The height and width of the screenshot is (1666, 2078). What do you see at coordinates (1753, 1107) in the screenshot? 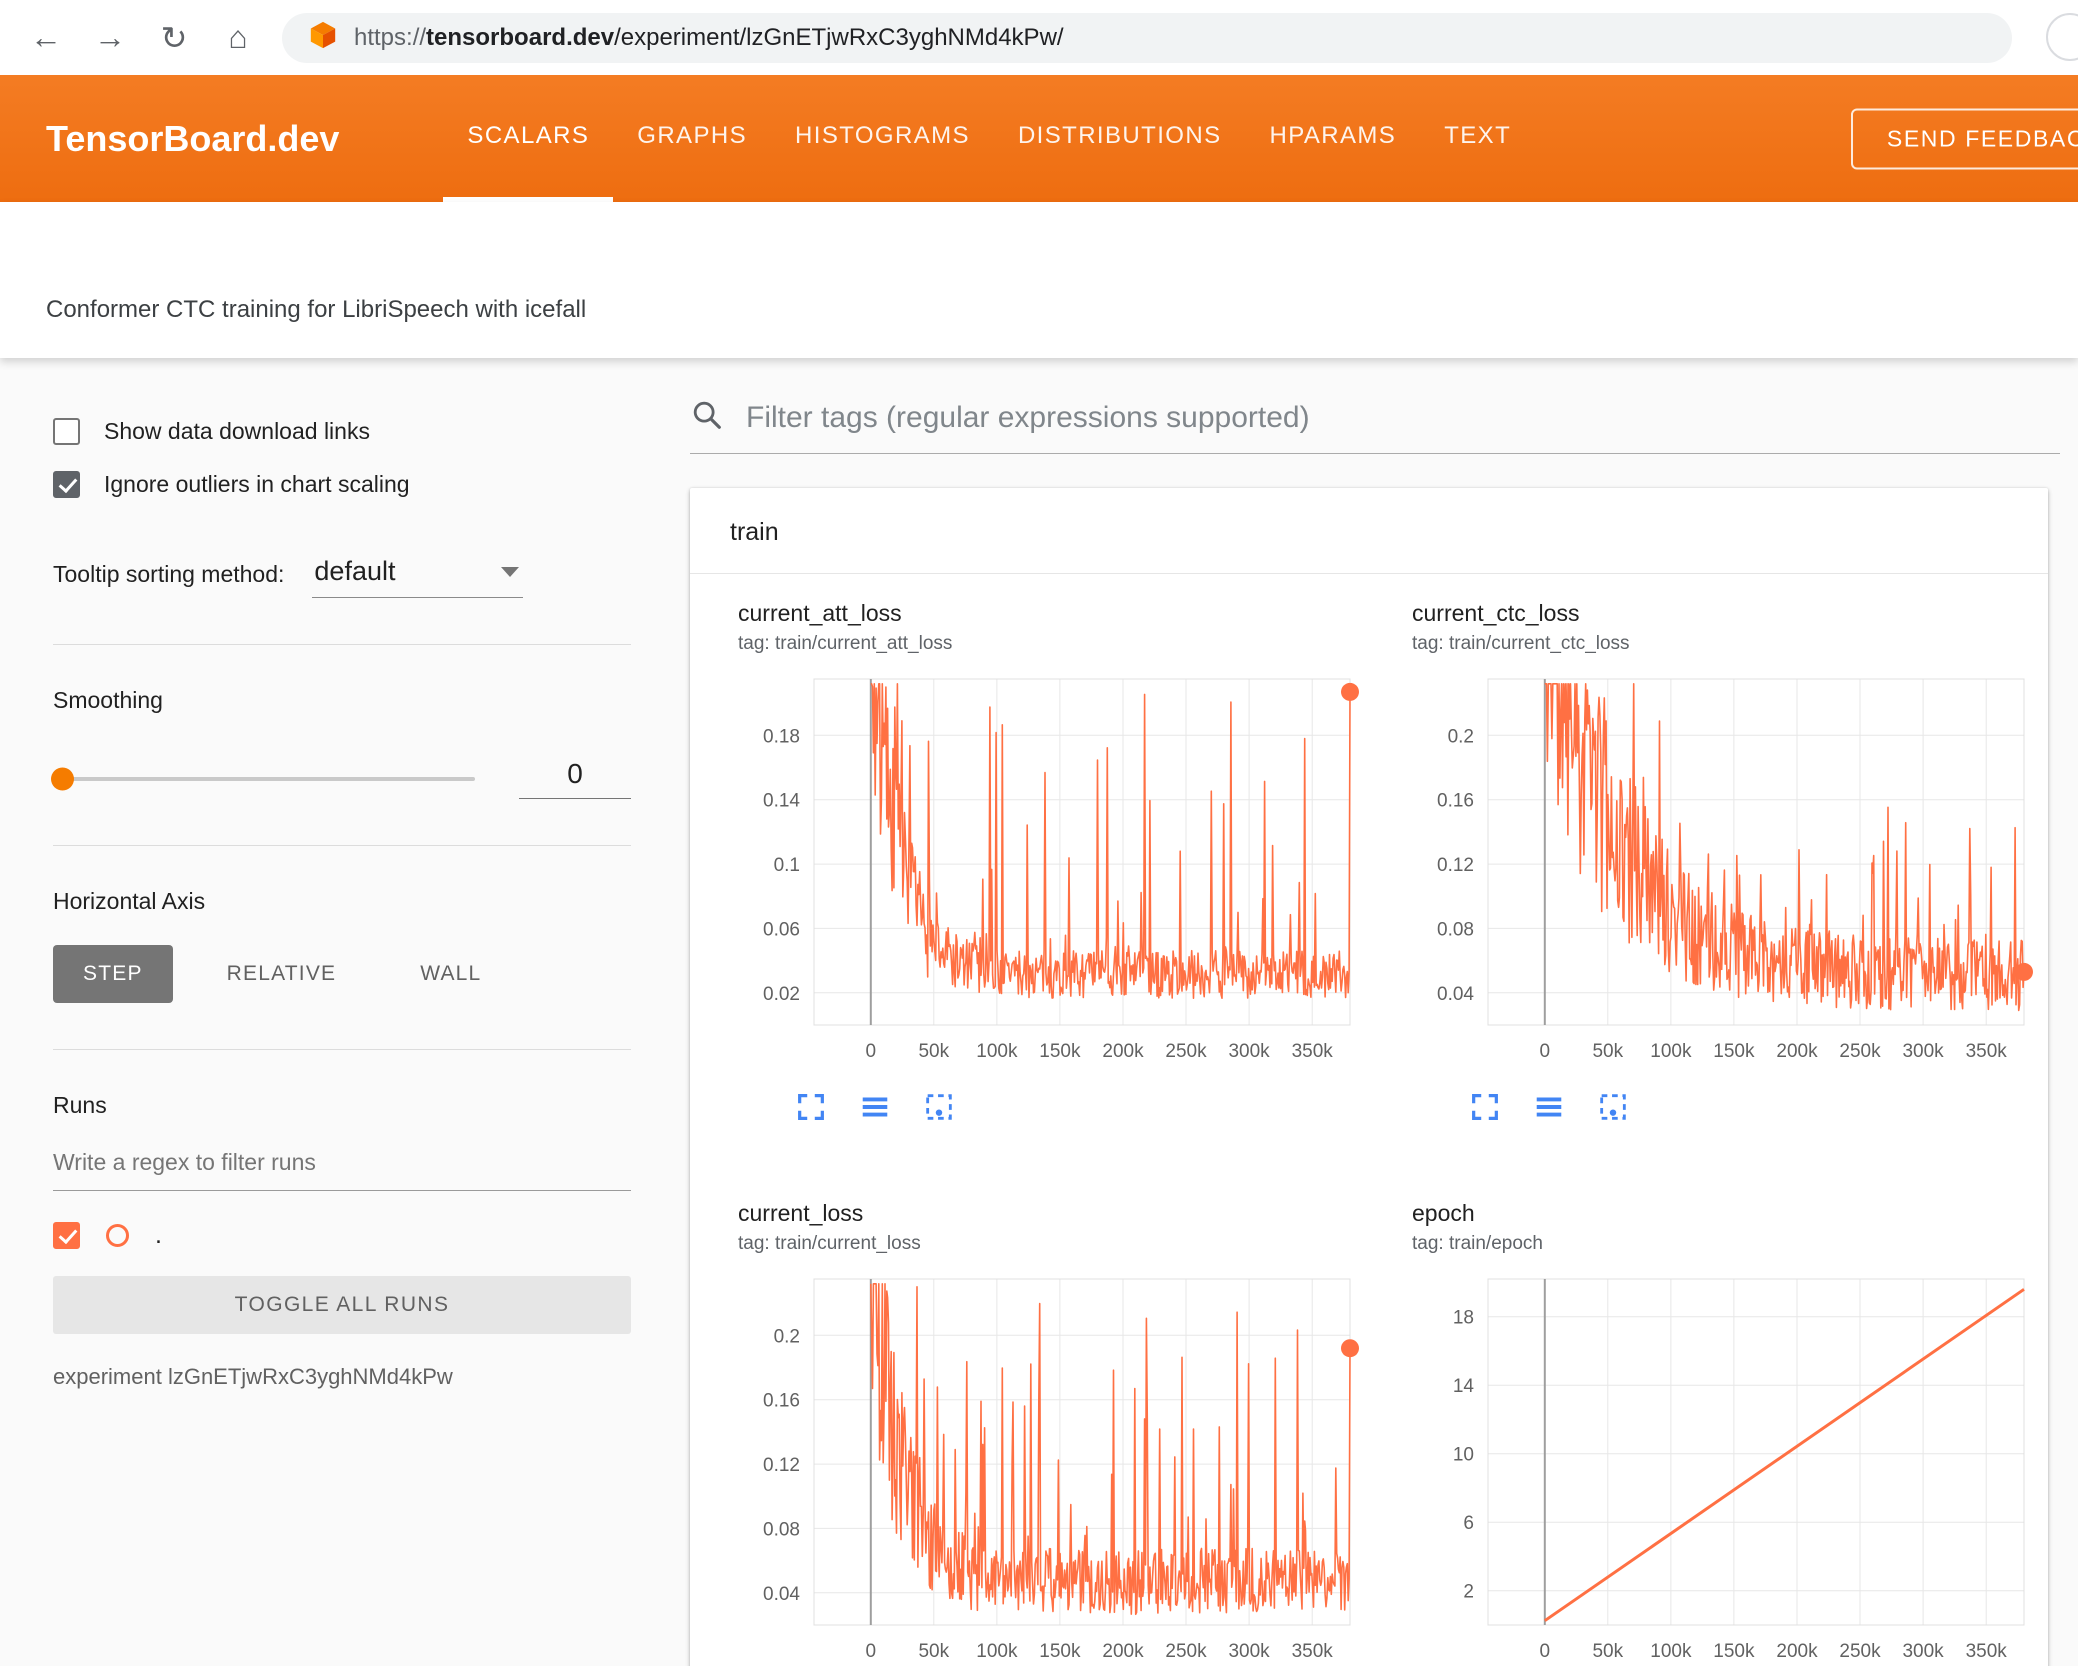
I see `chart-toolbar` at bounding box center [1753, 1107].